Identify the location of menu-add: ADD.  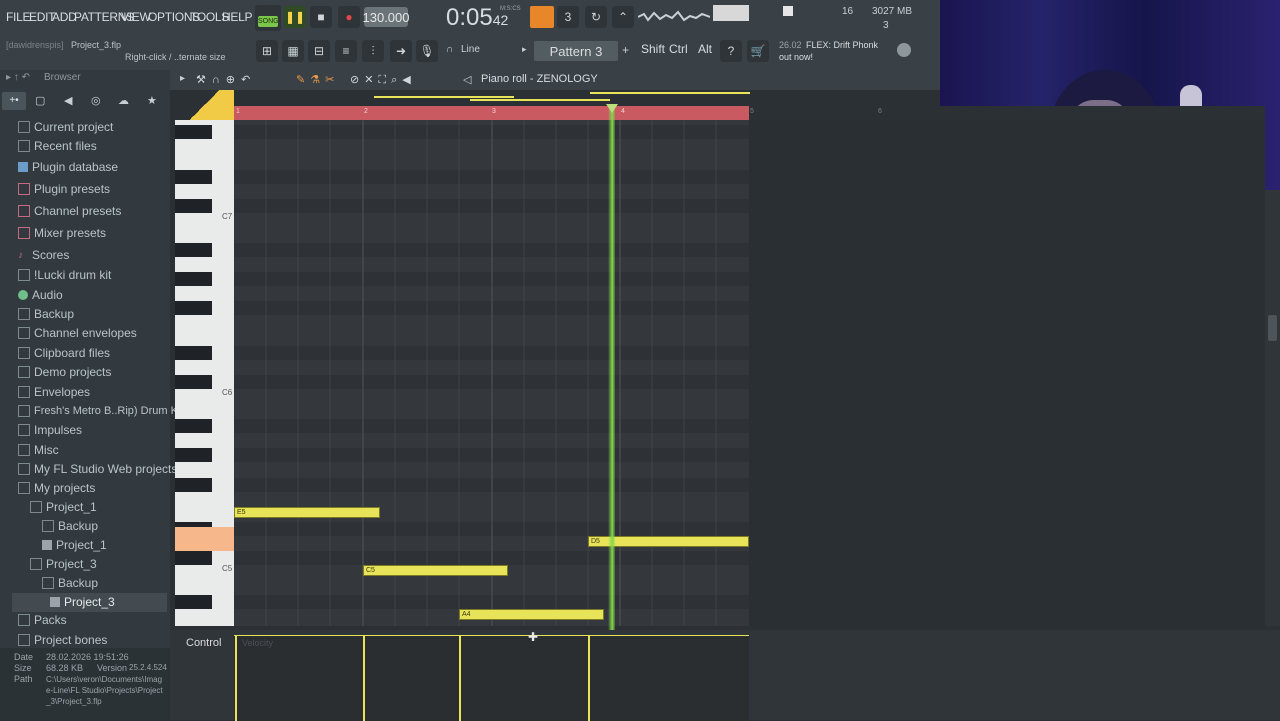
(64, 17).